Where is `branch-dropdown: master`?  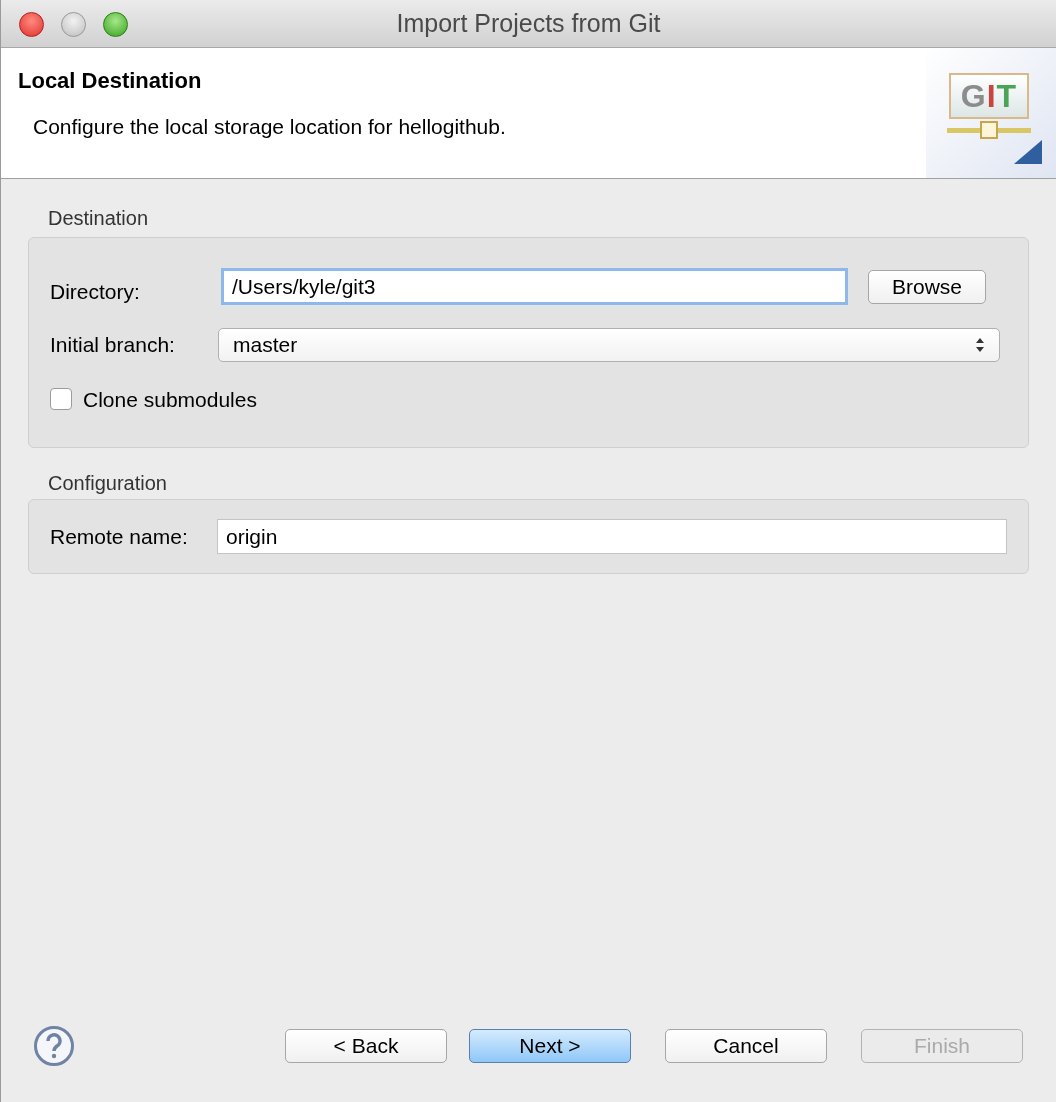
branch-dropdown: master is located at coordinates (609, 344).